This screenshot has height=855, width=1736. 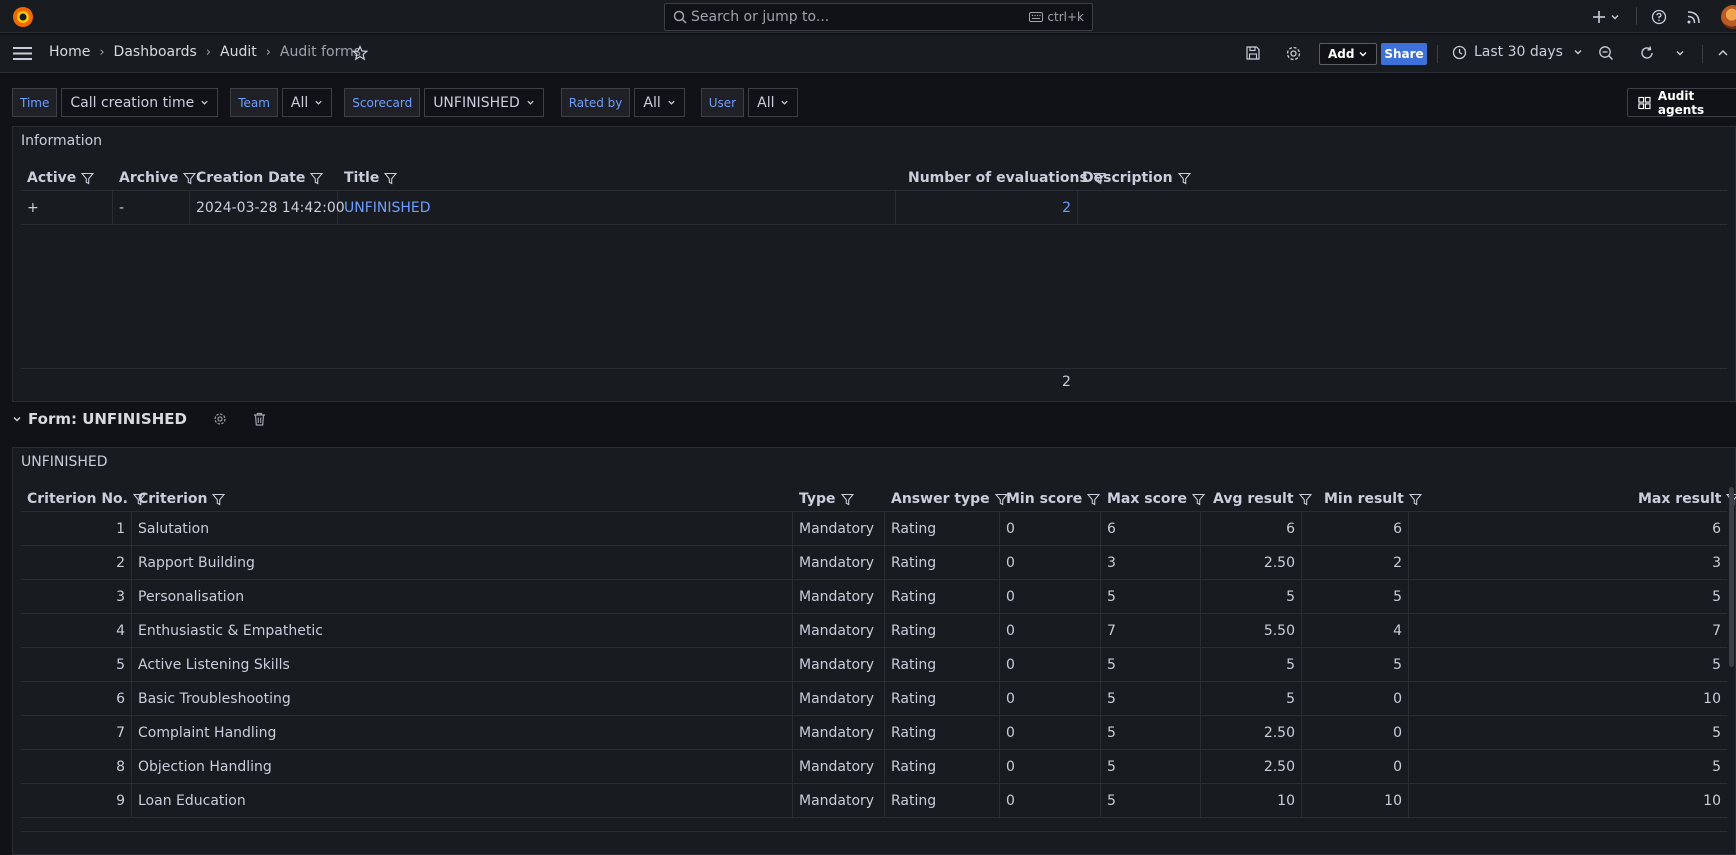 What do you see at coordinates (69, 52) in the screenshot?
I see `breadcrumb-home: Home` at bounding box center [69, 52].